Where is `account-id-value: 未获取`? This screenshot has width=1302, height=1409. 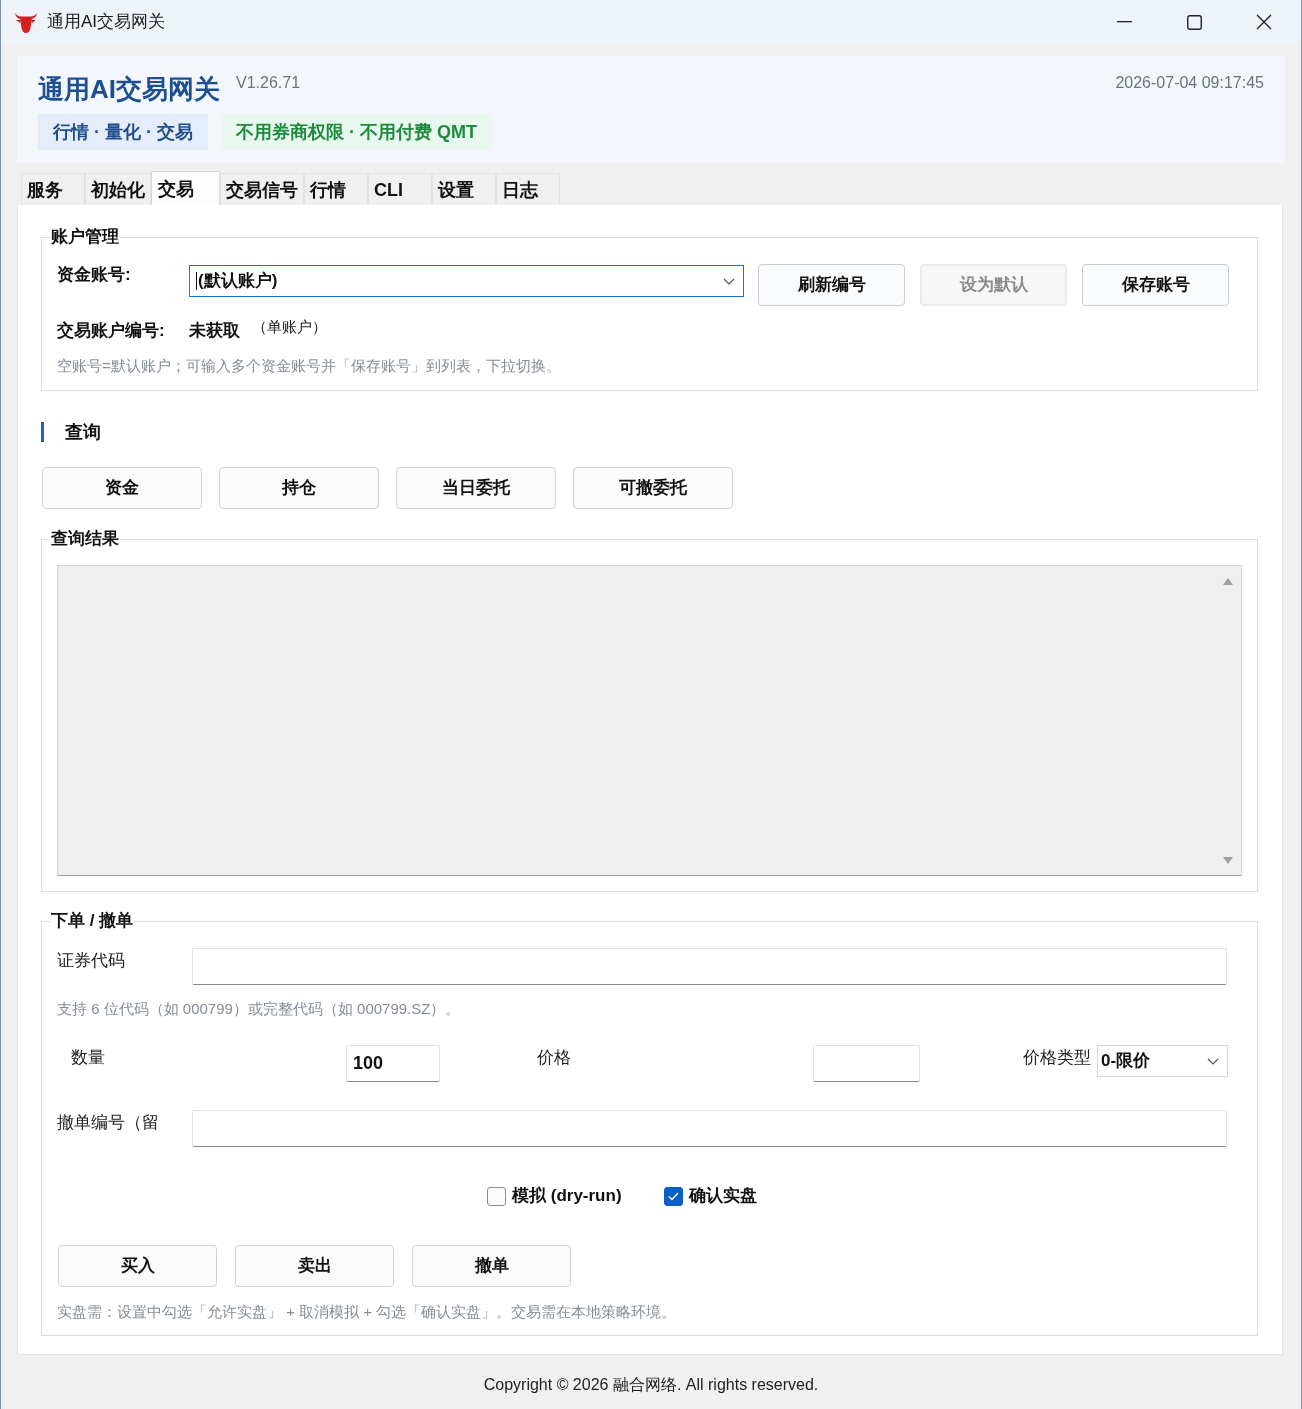 account-id-value: 未获取 is located at coordinates (214, 331).